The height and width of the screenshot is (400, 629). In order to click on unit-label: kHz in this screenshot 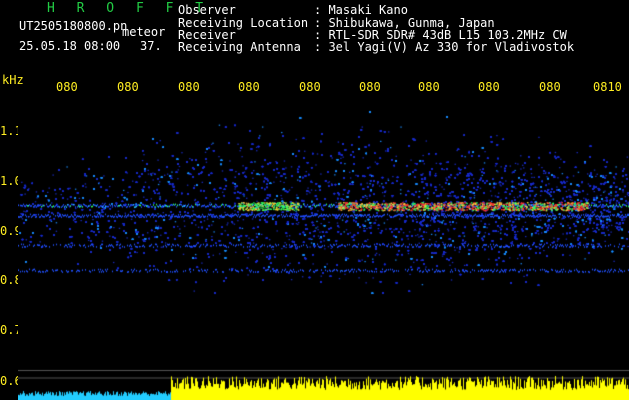, I will do `click(13, 80)`.